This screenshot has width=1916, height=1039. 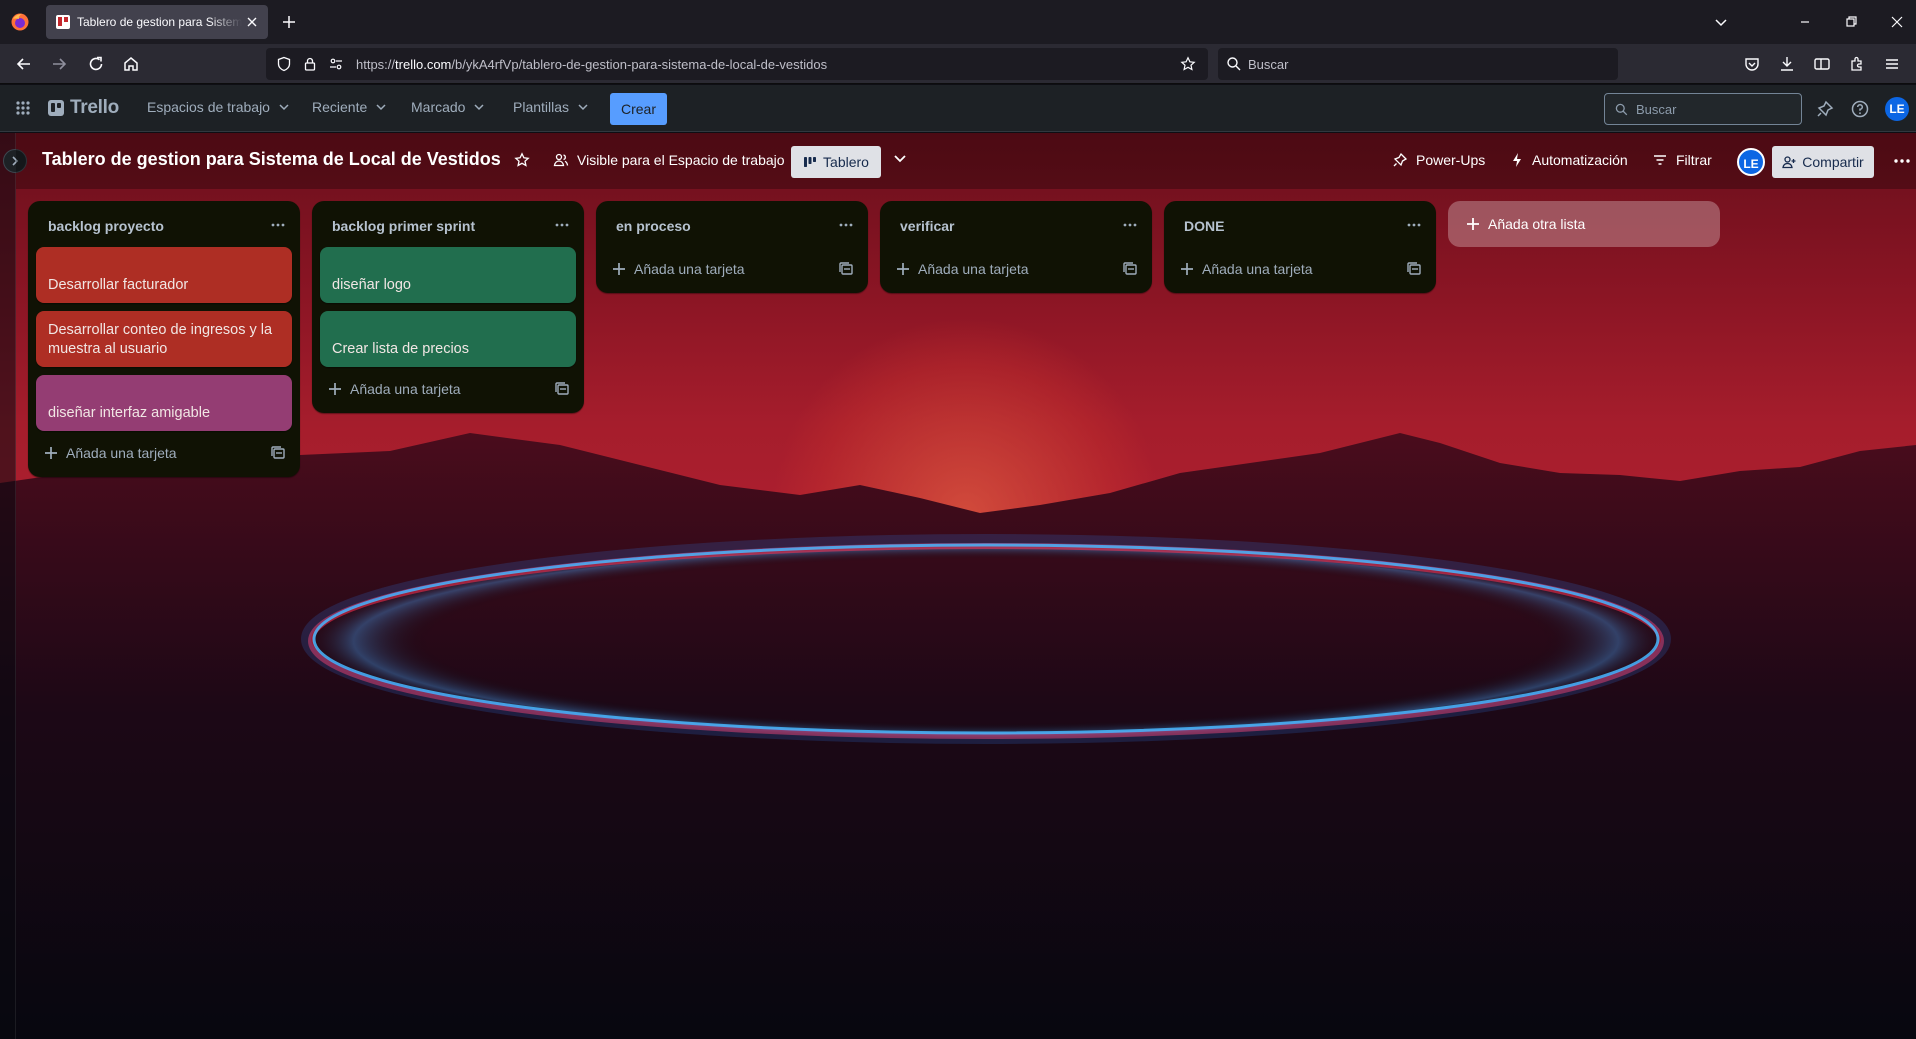 What do you see at coordinates (23, 108) in the screenshot?
I see `app-switcher-grid-icon` at bounding box center [23, 108].